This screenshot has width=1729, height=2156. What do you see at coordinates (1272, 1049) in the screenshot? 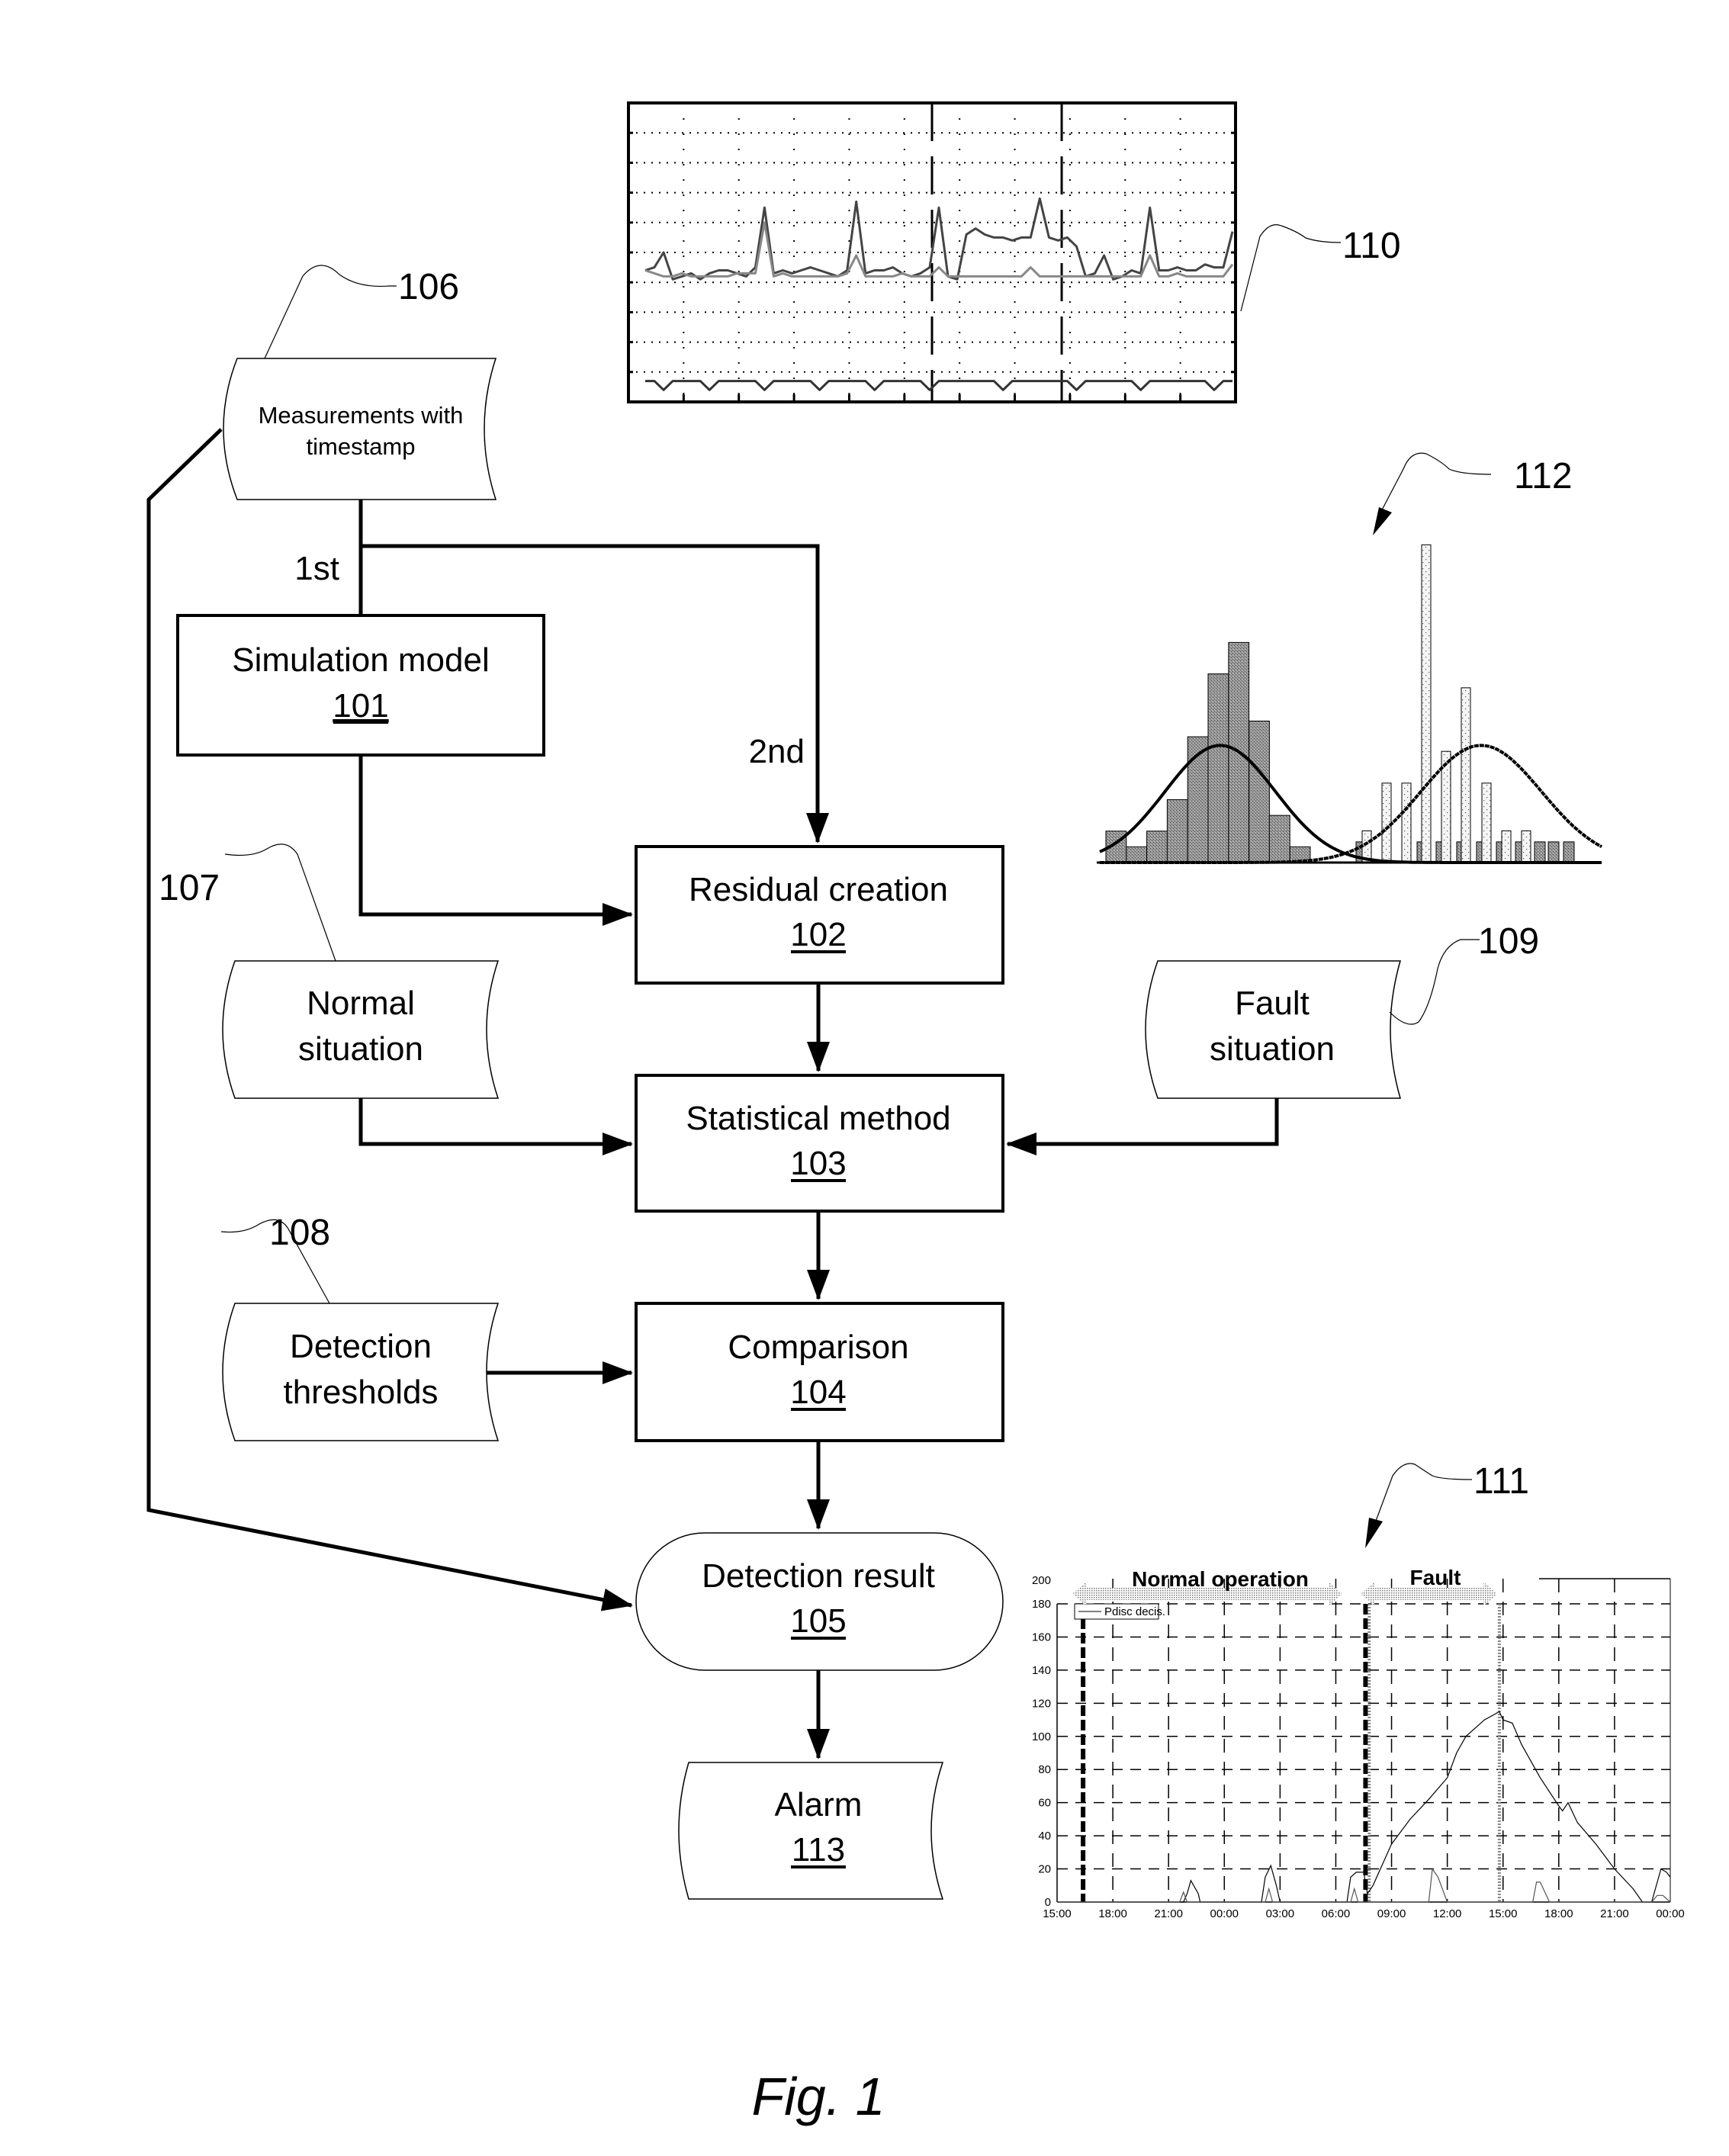
I see `node-fault-line2: situation` at bounding box center [1272, 1049].